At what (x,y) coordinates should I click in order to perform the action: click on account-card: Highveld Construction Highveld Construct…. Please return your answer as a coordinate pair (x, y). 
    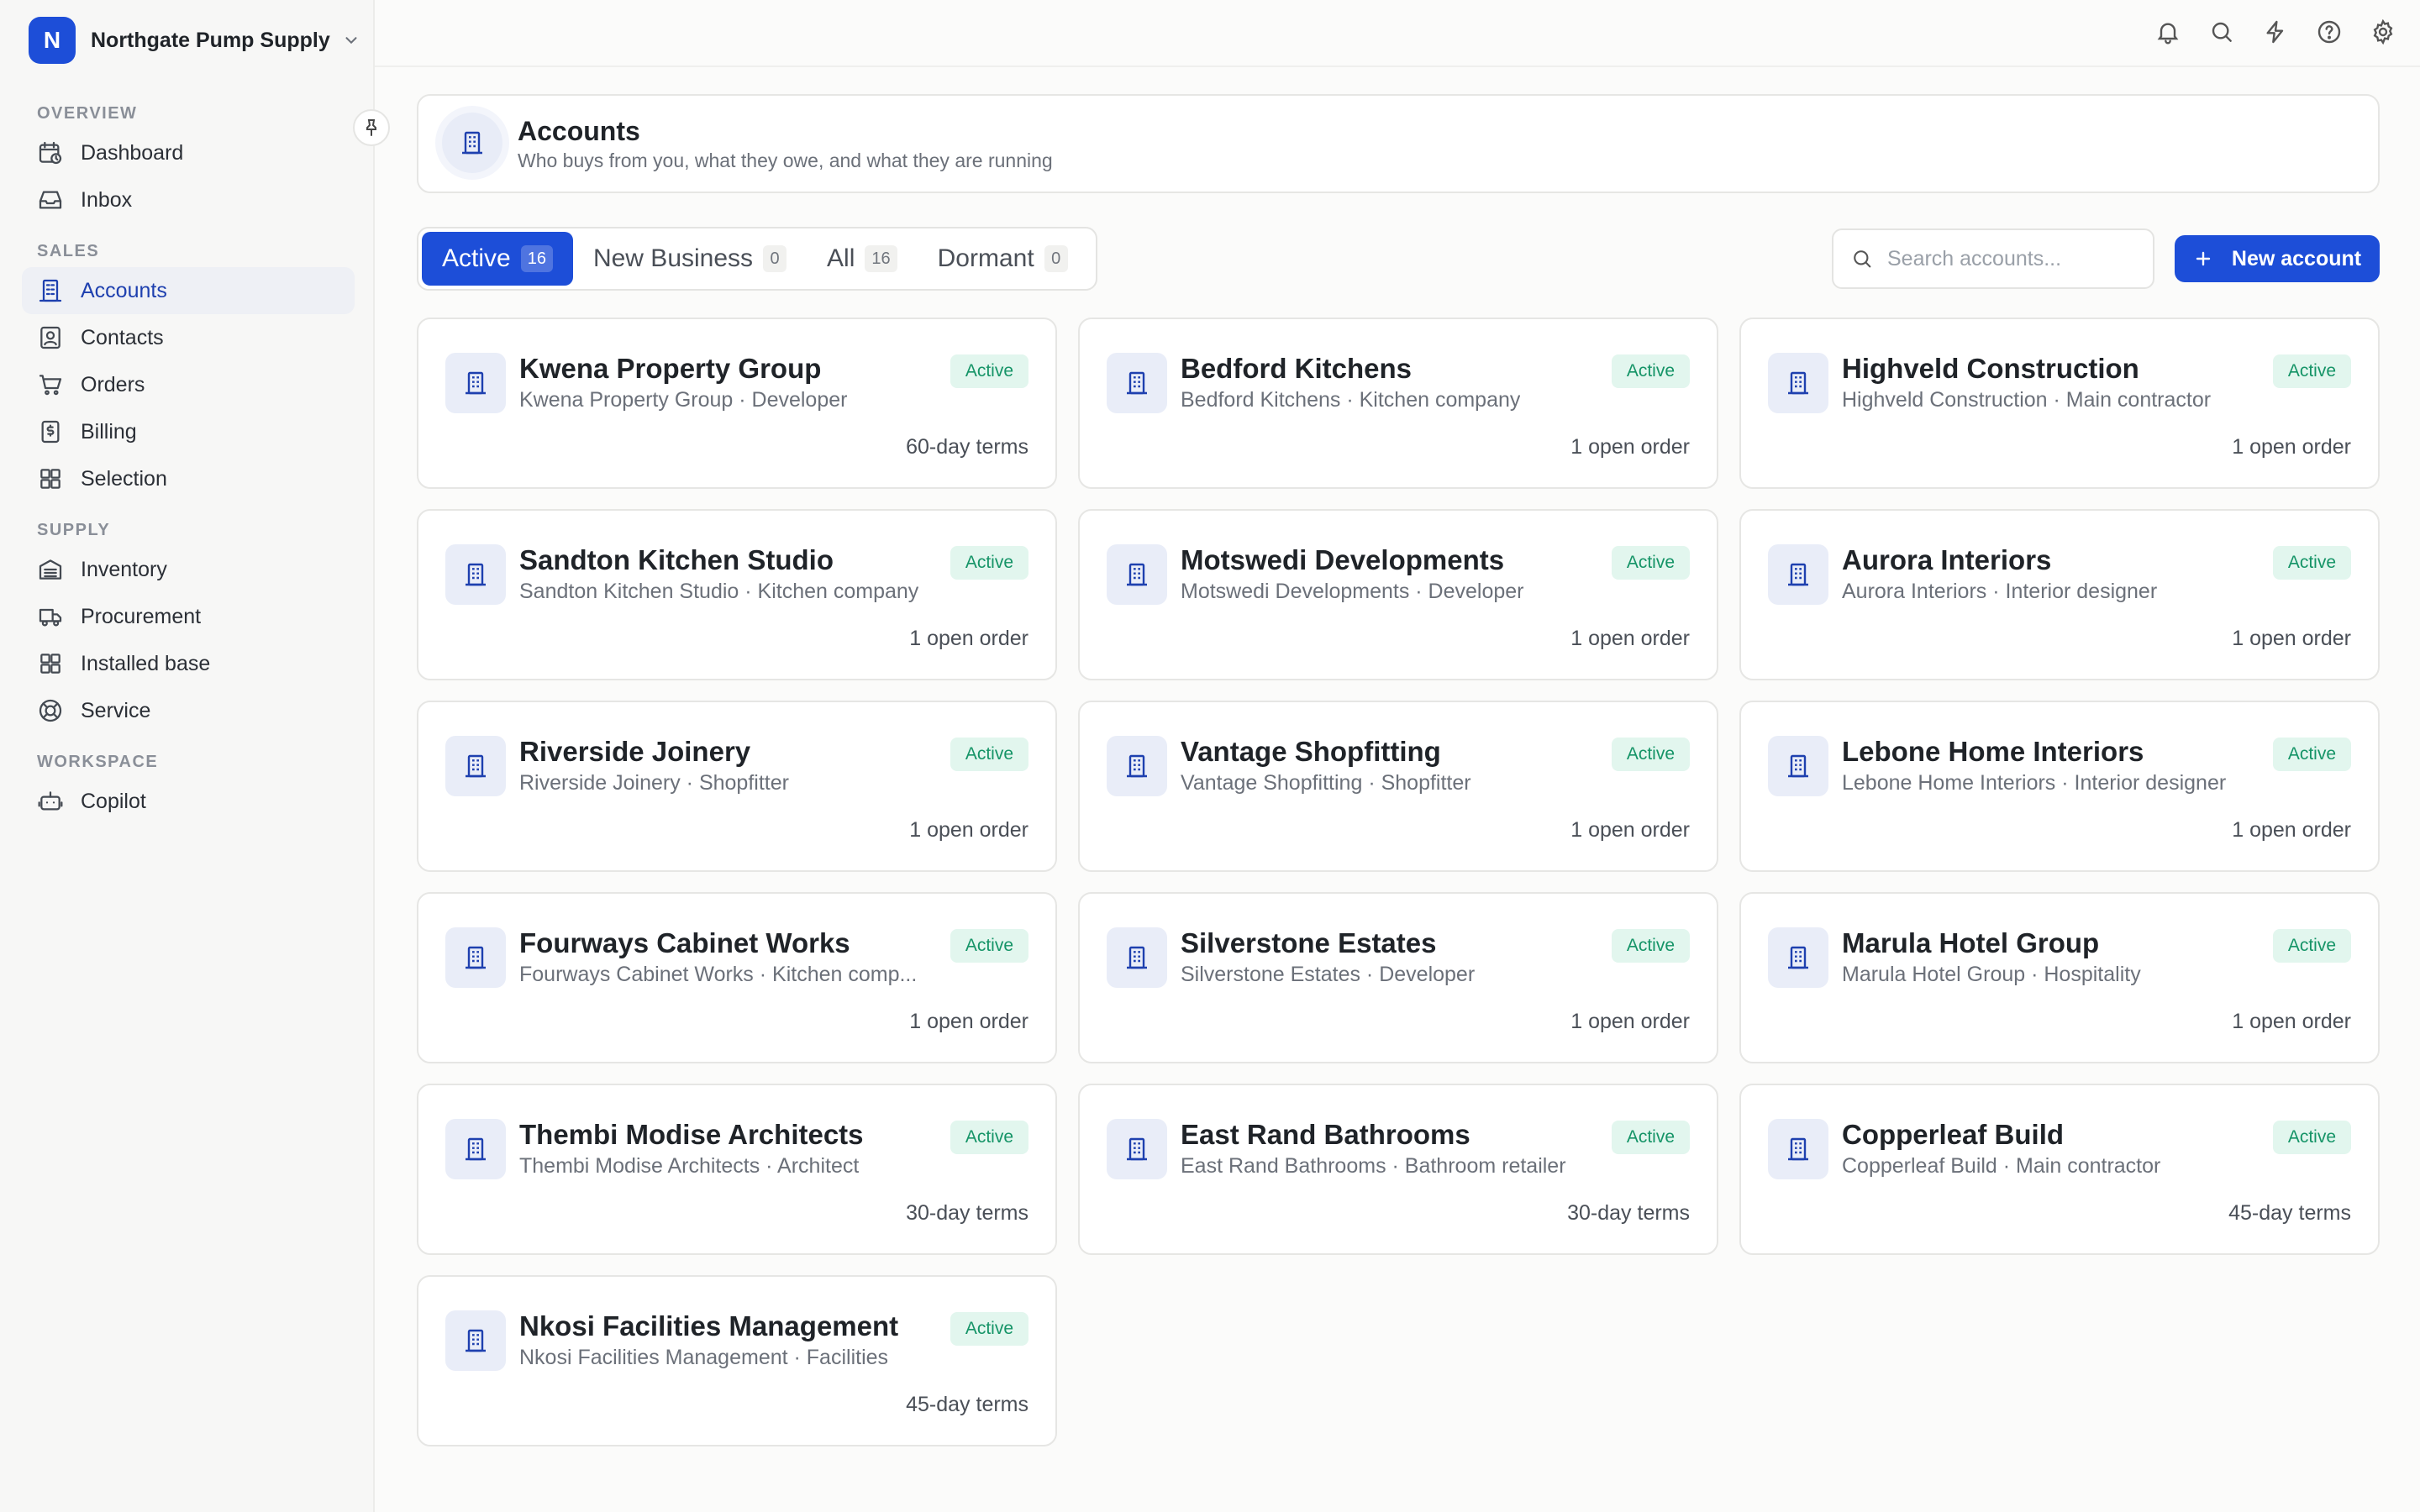
    Looking at the image, I should click on (2059, 403).